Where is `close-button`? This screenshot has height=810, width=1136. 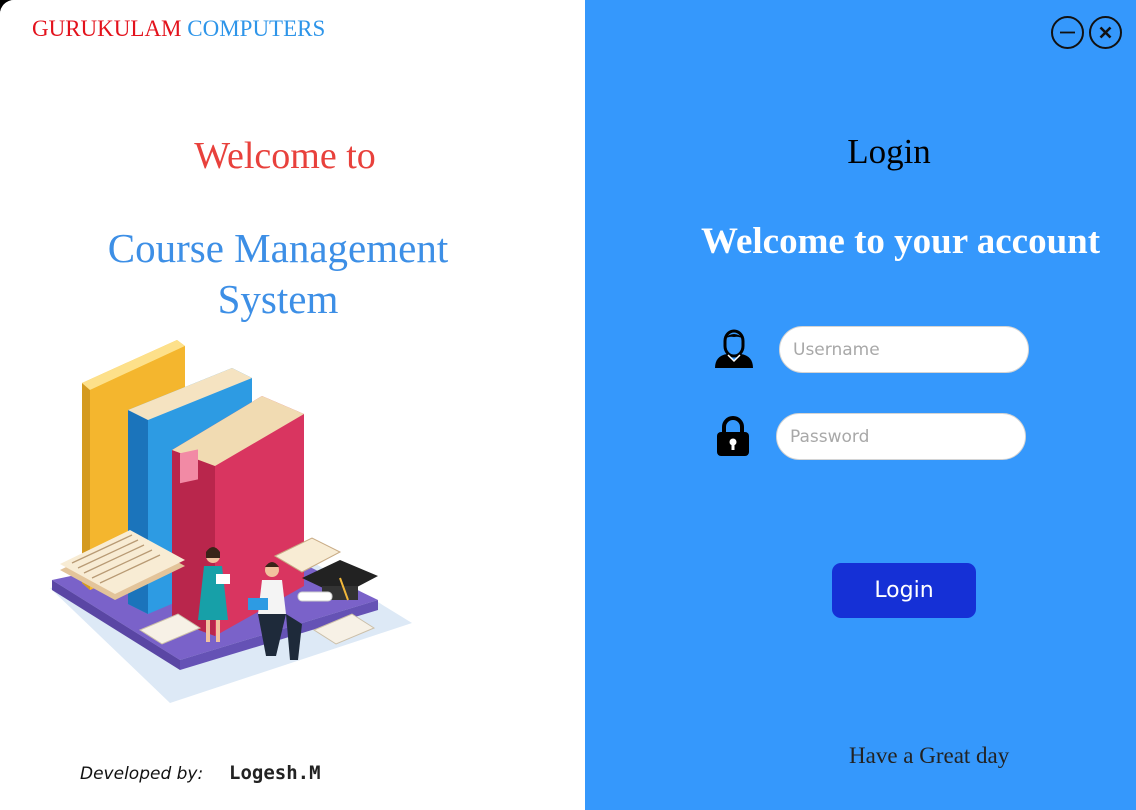 close-button is located at coordinates (1105, 32).